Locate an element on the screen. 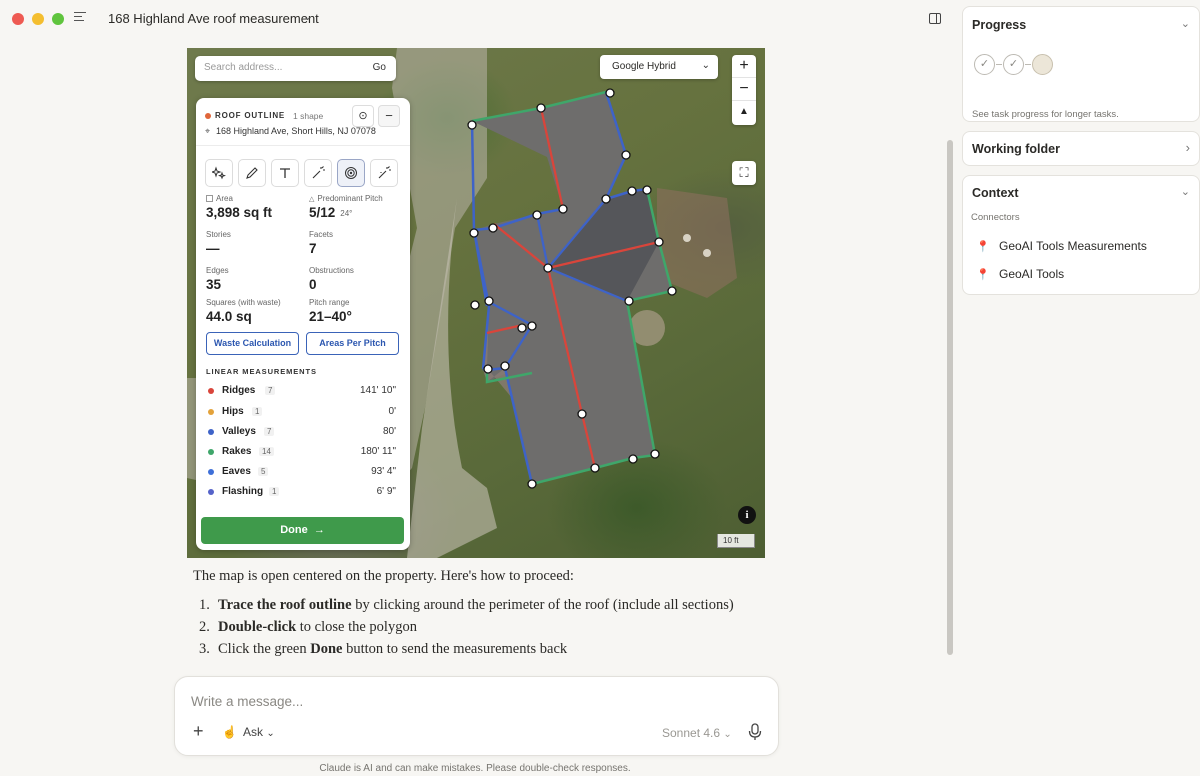  pitch-value: 5/12 is located at coordinates (322, 212).